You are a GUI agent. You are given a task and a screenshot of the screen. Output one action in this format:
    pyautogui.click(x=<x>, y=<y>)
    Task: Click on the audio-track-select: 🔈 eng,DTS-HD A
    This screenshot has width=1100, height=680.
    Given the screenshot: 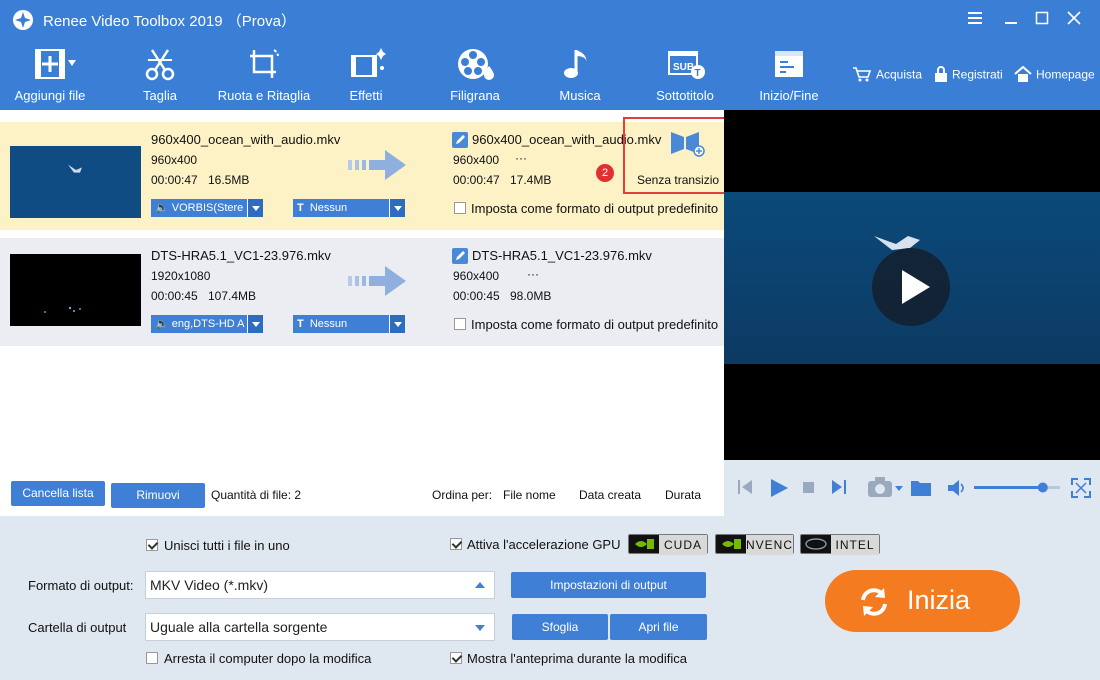 What is the action you would take?
    pyautogui.click(x=207, y=324)
    